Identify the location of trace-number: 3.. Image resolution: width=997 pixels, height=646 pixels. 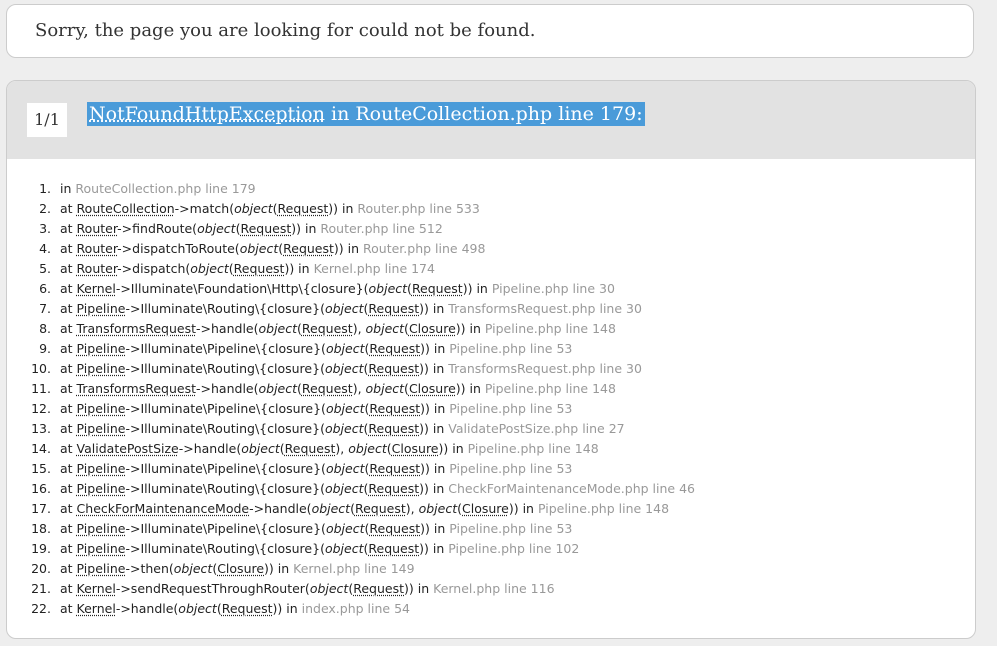
(45, 228).